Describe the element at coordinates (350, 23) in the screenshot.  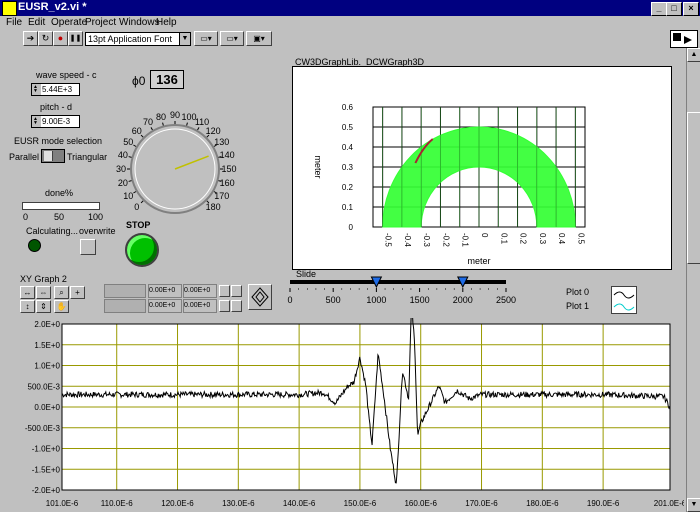
I see `menu-bar: File Edit Operate Project Windows Help` at that location.